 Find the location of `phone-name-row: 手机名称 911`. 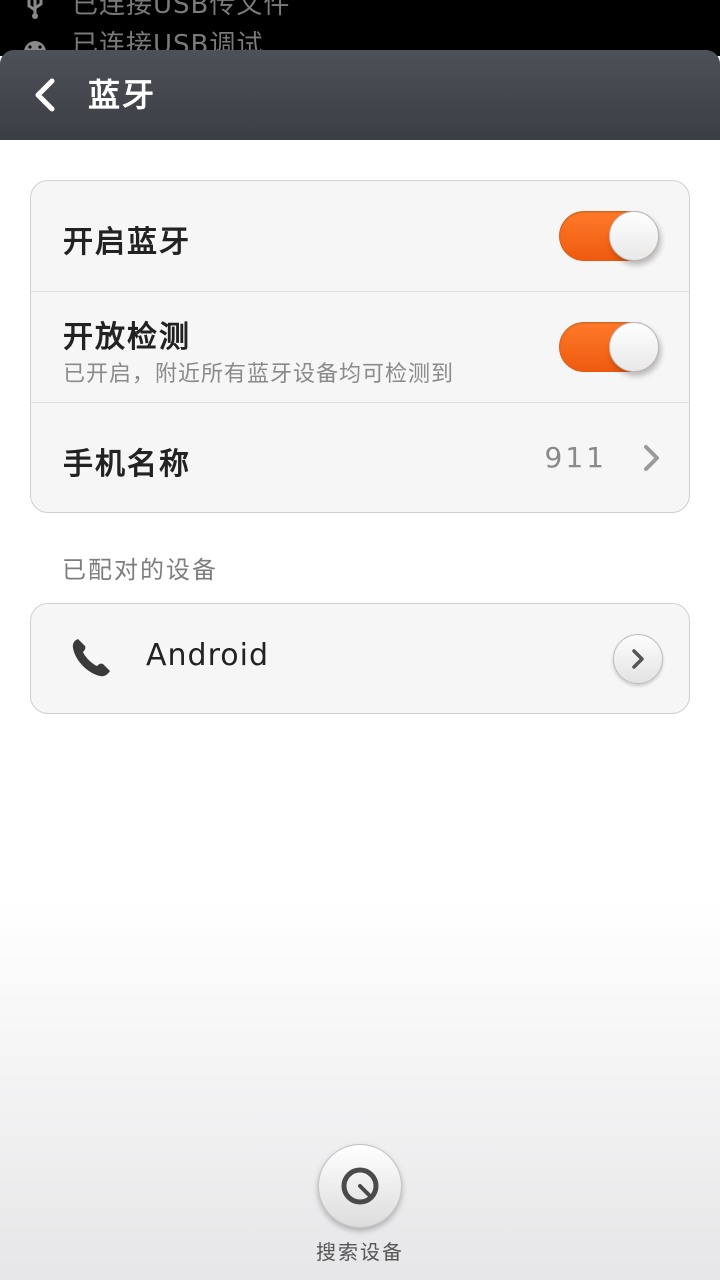

phone-name-row: 手机名称 911 is located at coordinates (360, 457).